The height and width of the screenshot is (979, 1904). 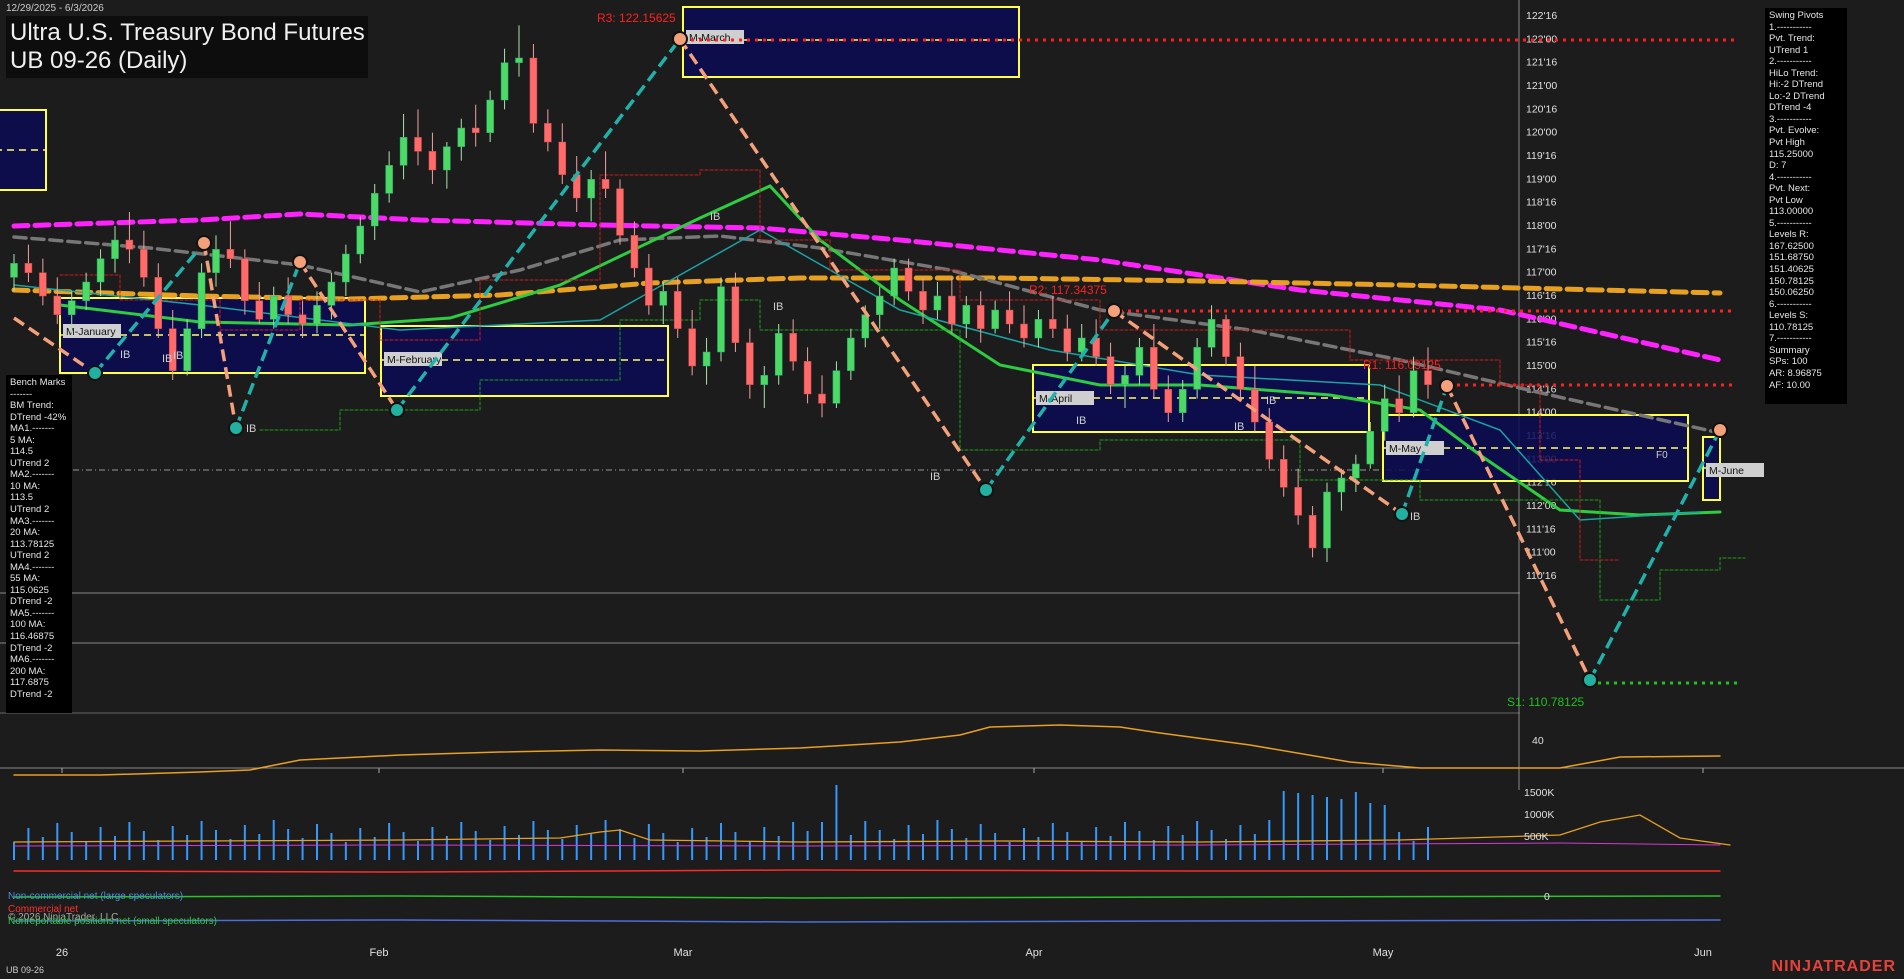 I want to click on swing_pivots-line: Summary, so click(x=1789, y=350).